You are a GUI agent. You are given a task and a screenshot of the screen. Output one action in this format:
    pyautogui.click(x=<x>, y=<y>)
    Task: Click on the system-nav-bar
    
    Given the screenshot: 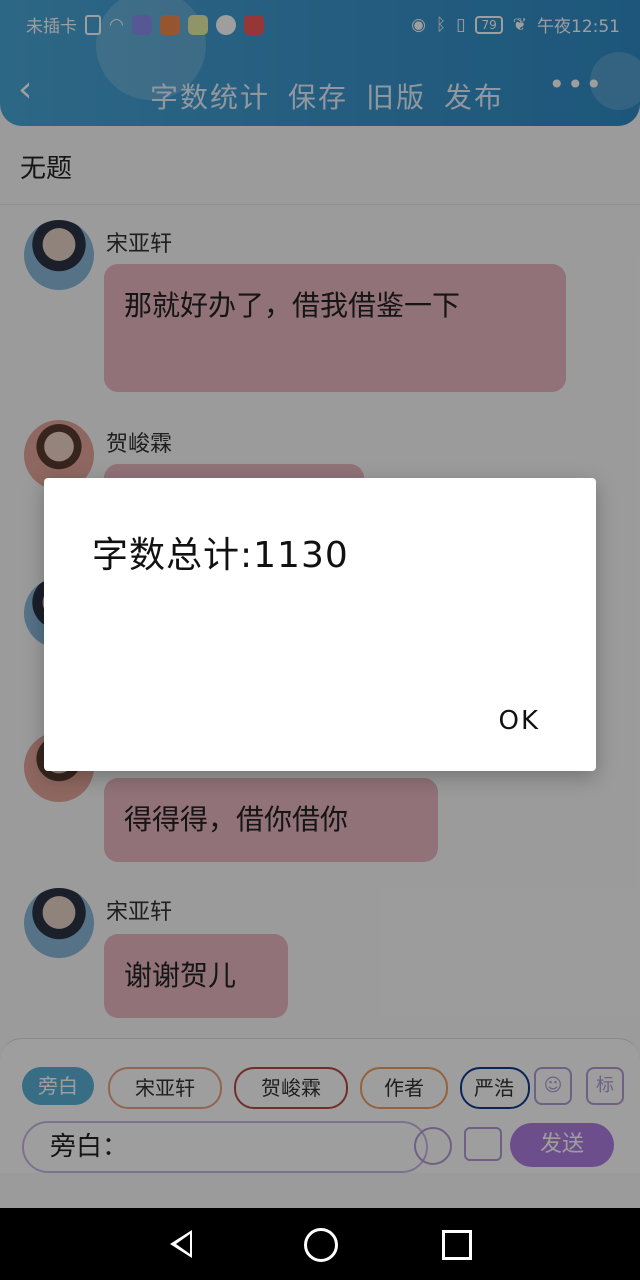 What is the action you would take?
    pyautogui.click(x=320, y=1244)
    